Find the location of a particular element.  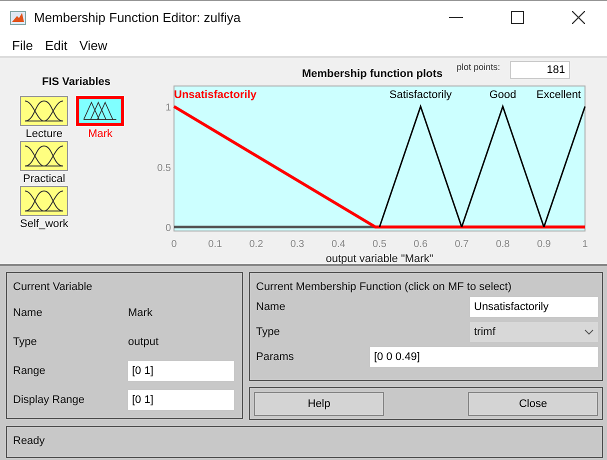

variable-label: Mark is located at coordinates (100, 134).